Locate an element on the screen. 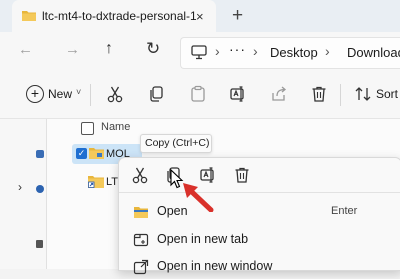 This screenshot has height=279, width=400. up-button: ↑ is located at coordinates (109, 49).